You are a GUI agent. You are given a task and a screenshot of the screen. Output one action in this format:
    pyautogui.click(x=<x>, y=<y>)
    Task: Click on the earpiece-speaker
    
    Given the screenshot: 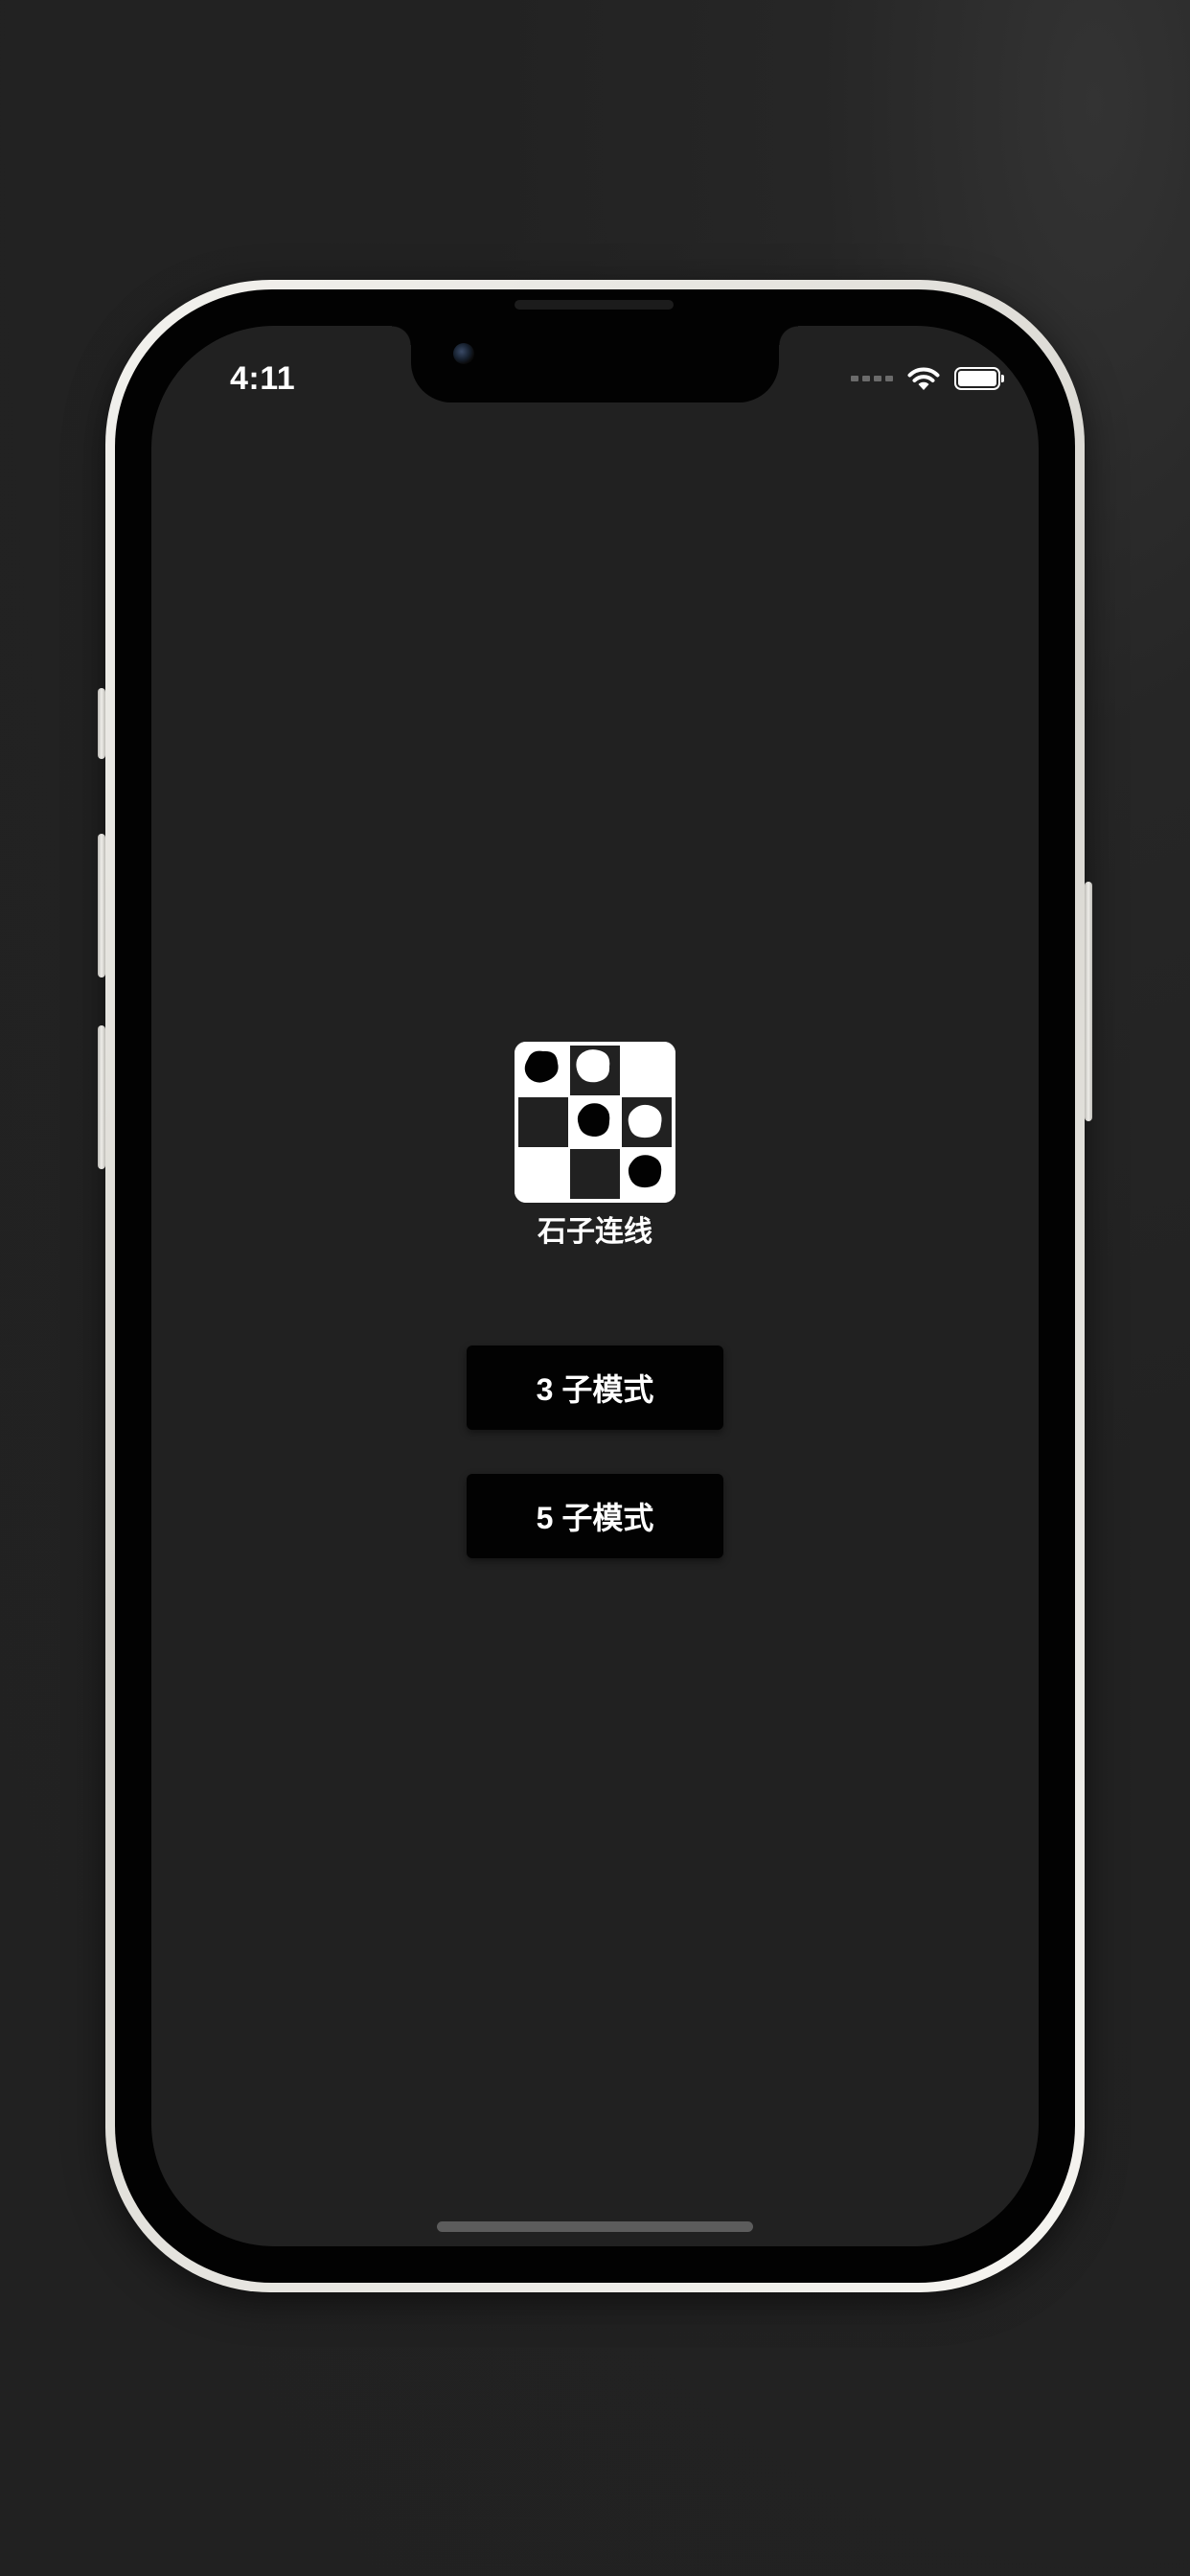 What is the action you would take?
    pyautogui.click(x=594, y=305)
    